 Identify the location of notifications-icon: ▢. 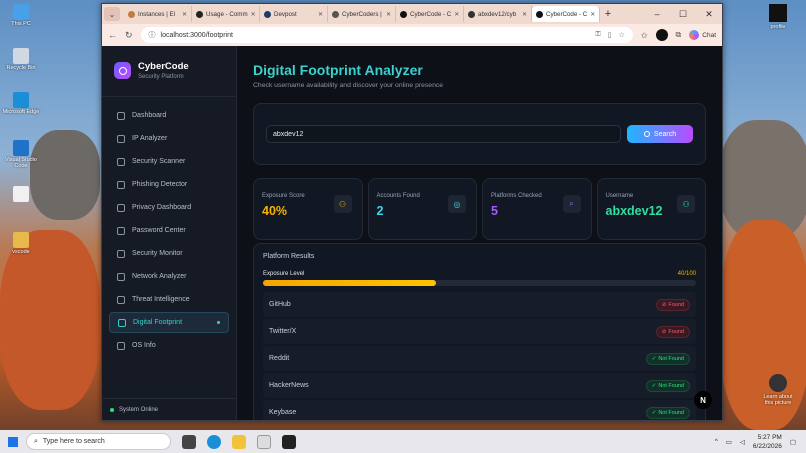
(793, 442).